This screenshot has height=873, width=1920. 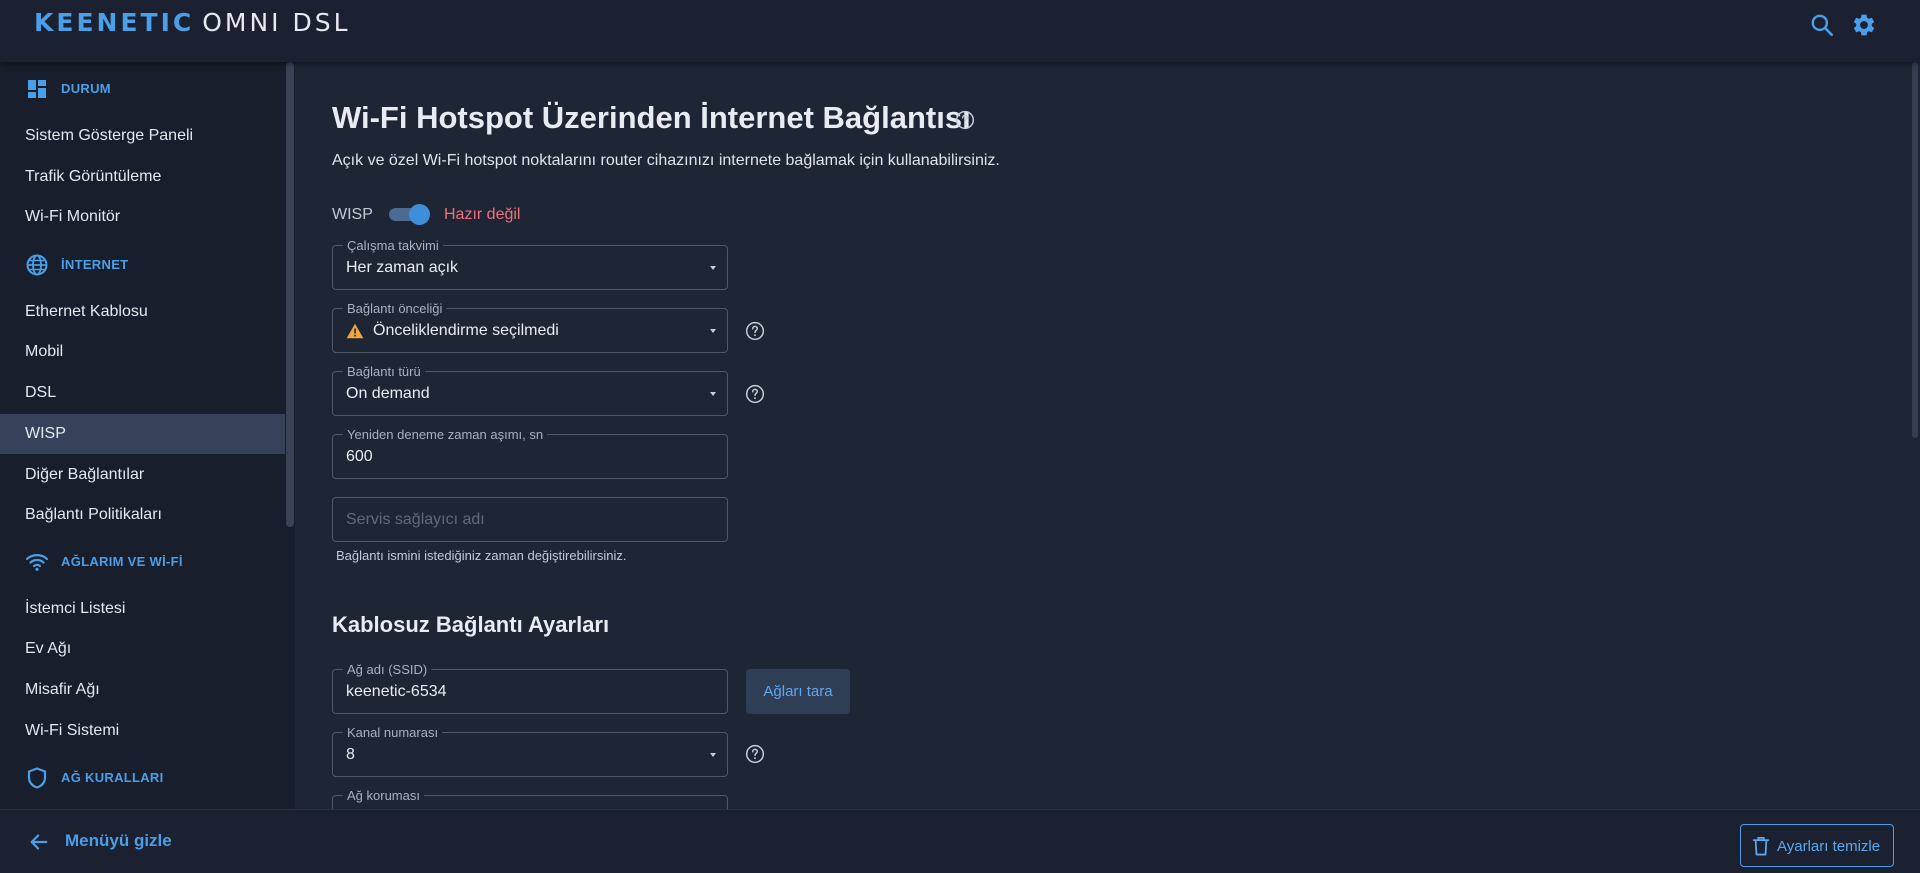 What do you see at coordinates (352, 214) in the screenshot?
I see `wisp-toggle-label: WISP` at bounding box center [352, 214].